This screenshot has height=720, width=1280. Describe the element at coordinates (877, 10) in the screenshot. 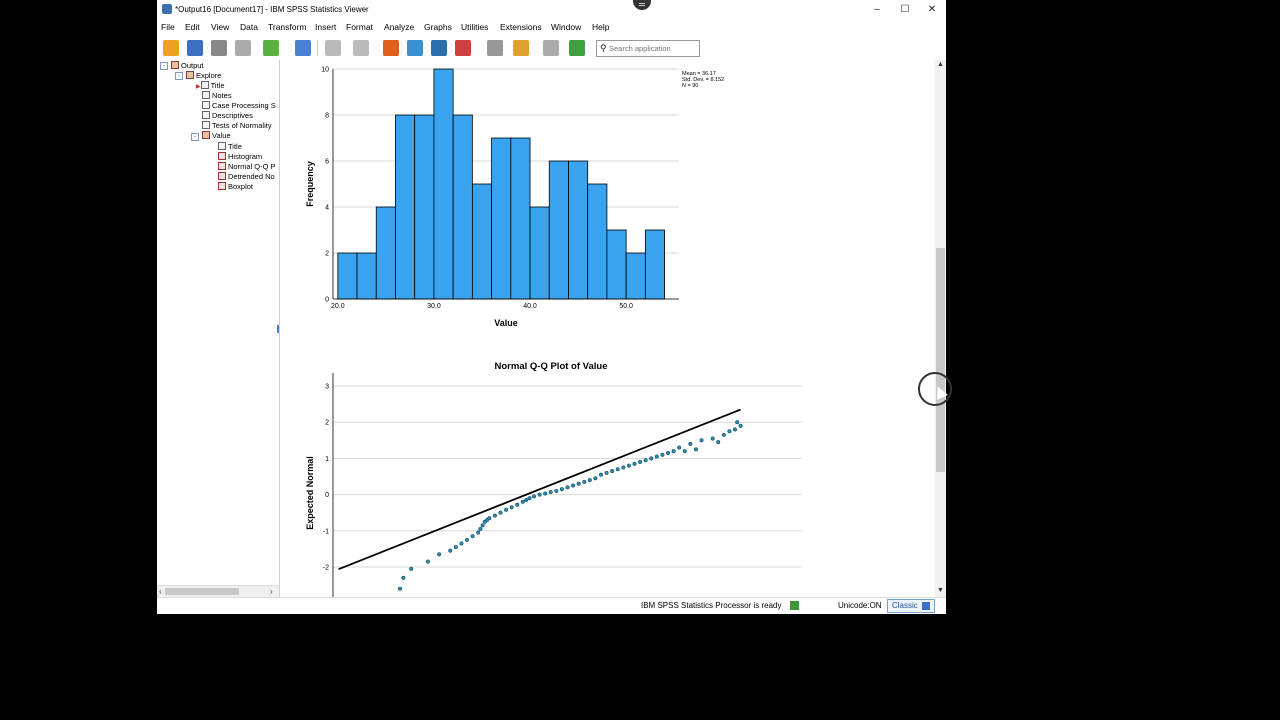

I see `minimize-icon: –` at that location.